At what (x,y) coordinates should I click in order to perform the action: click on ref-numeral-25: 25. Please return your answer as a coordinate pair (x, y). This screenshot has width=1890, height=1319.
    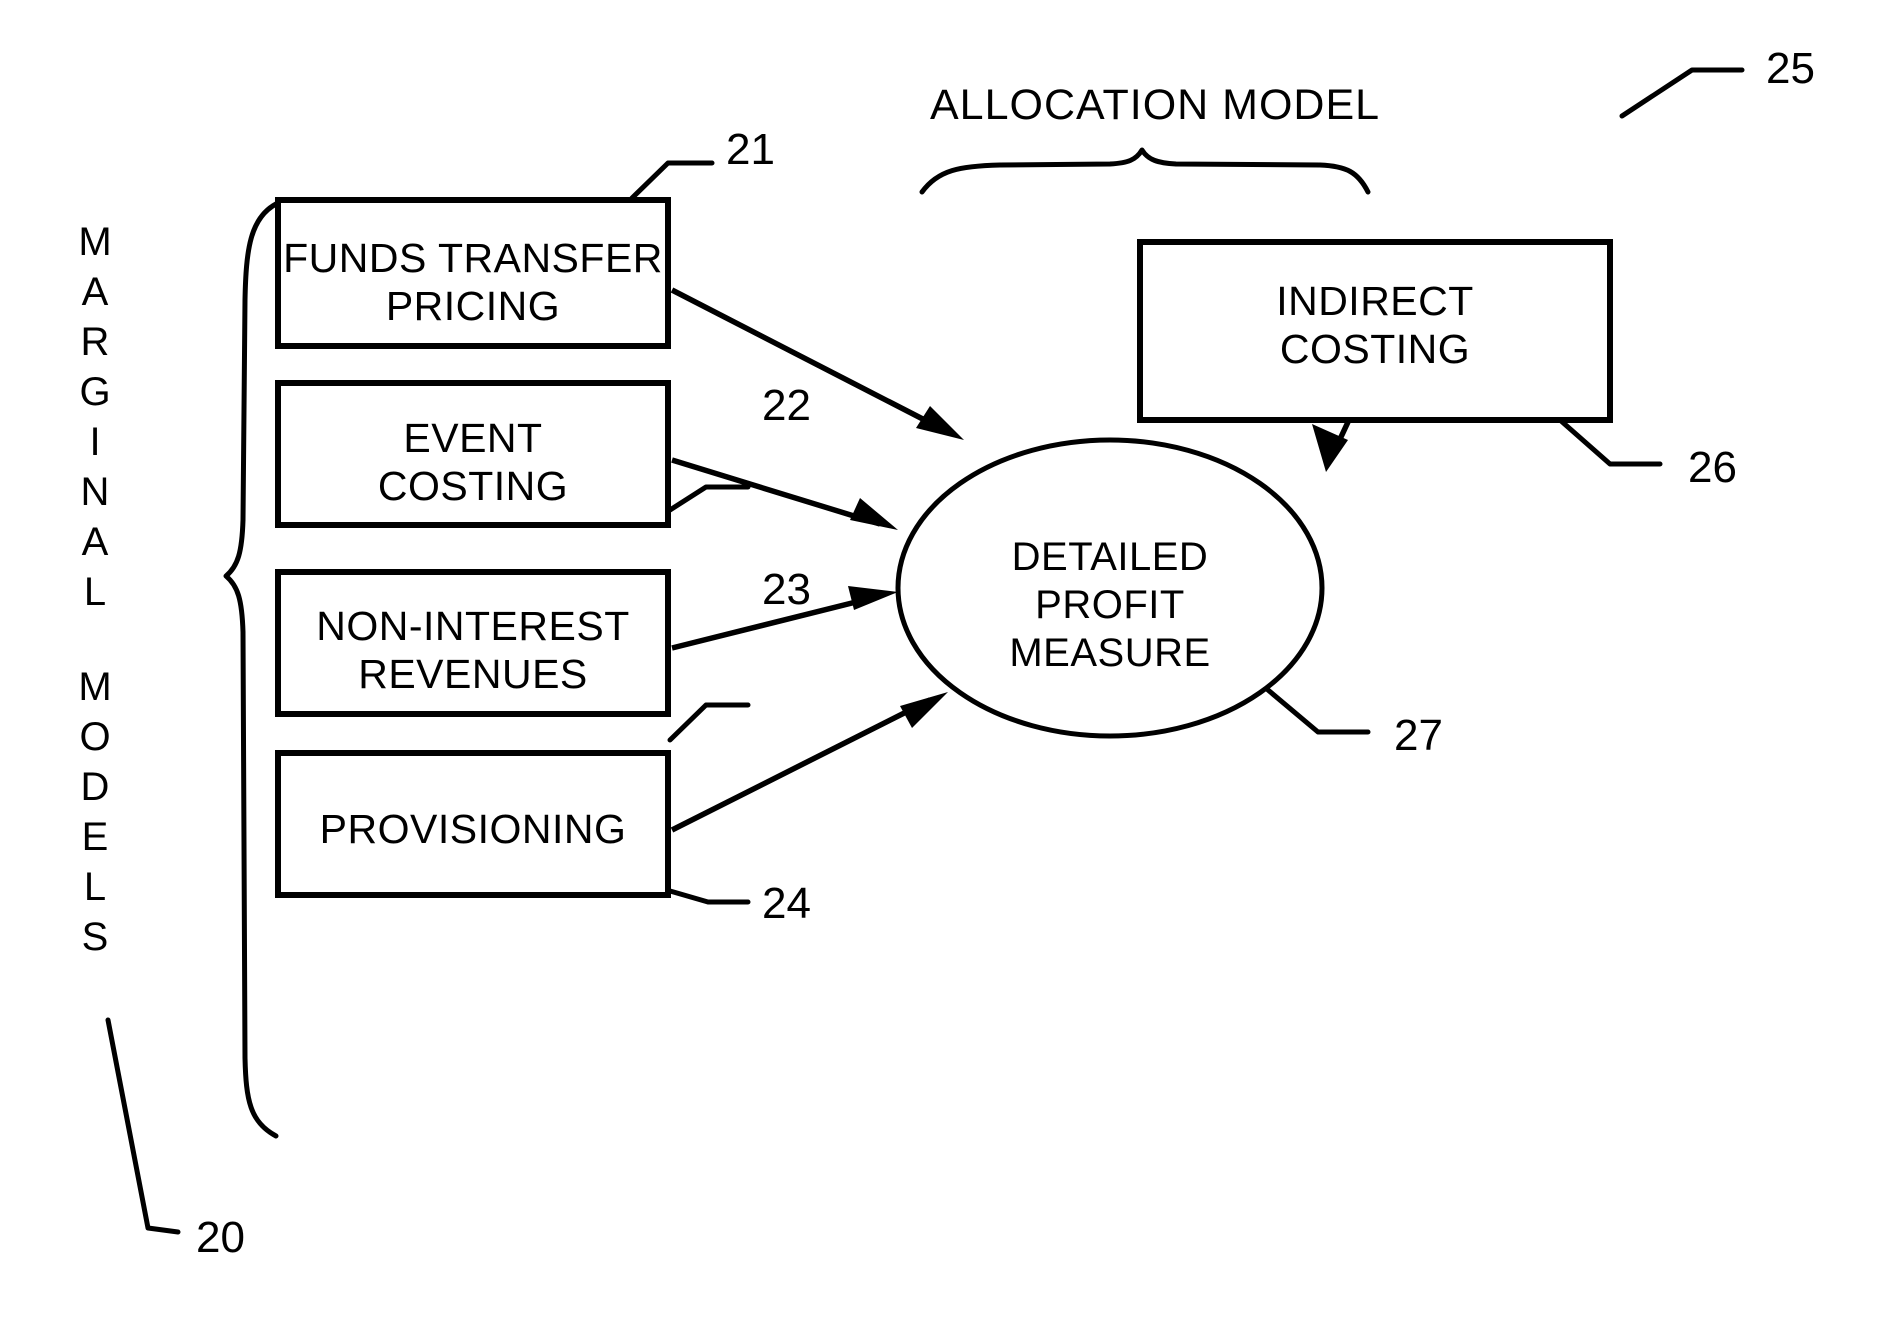
    Looking at the image, I should click on (1790, 68).